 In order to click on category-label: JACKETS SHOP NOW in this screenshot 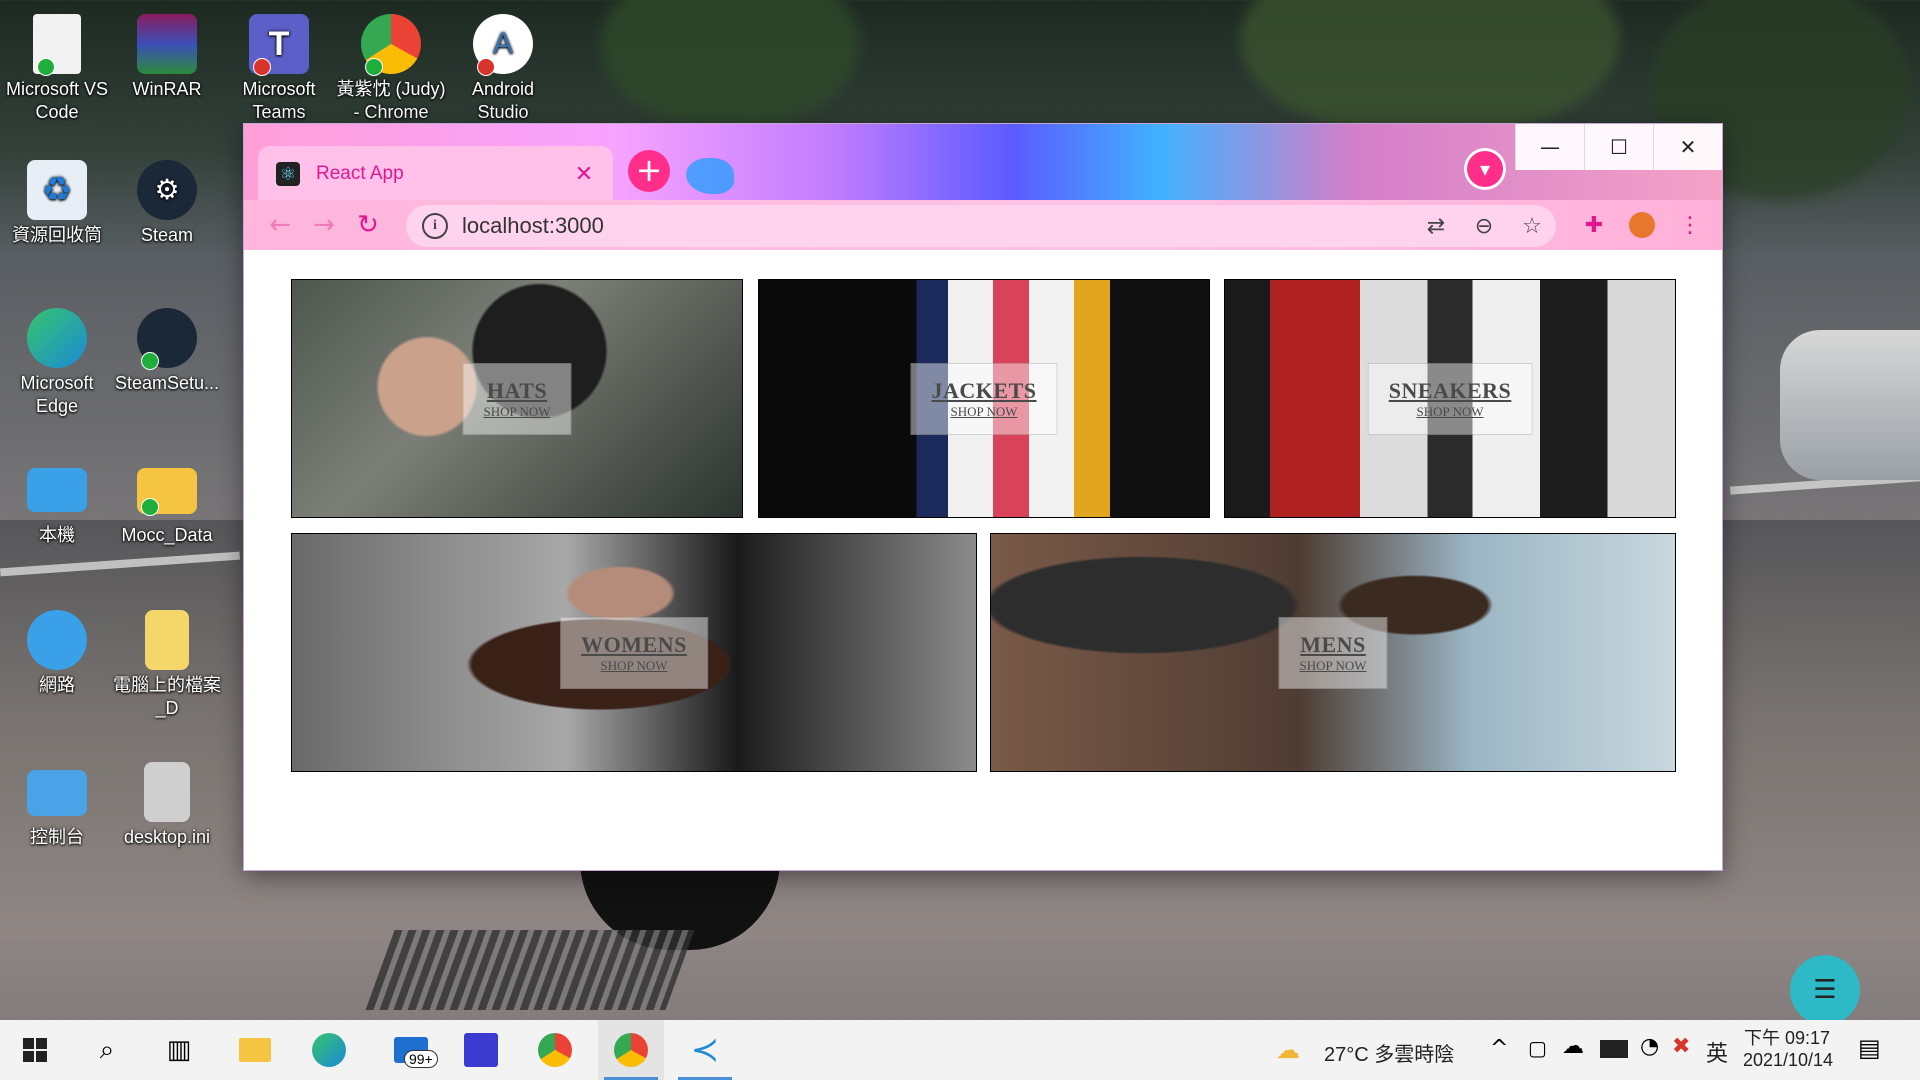, I will do `click(984, 398)`.